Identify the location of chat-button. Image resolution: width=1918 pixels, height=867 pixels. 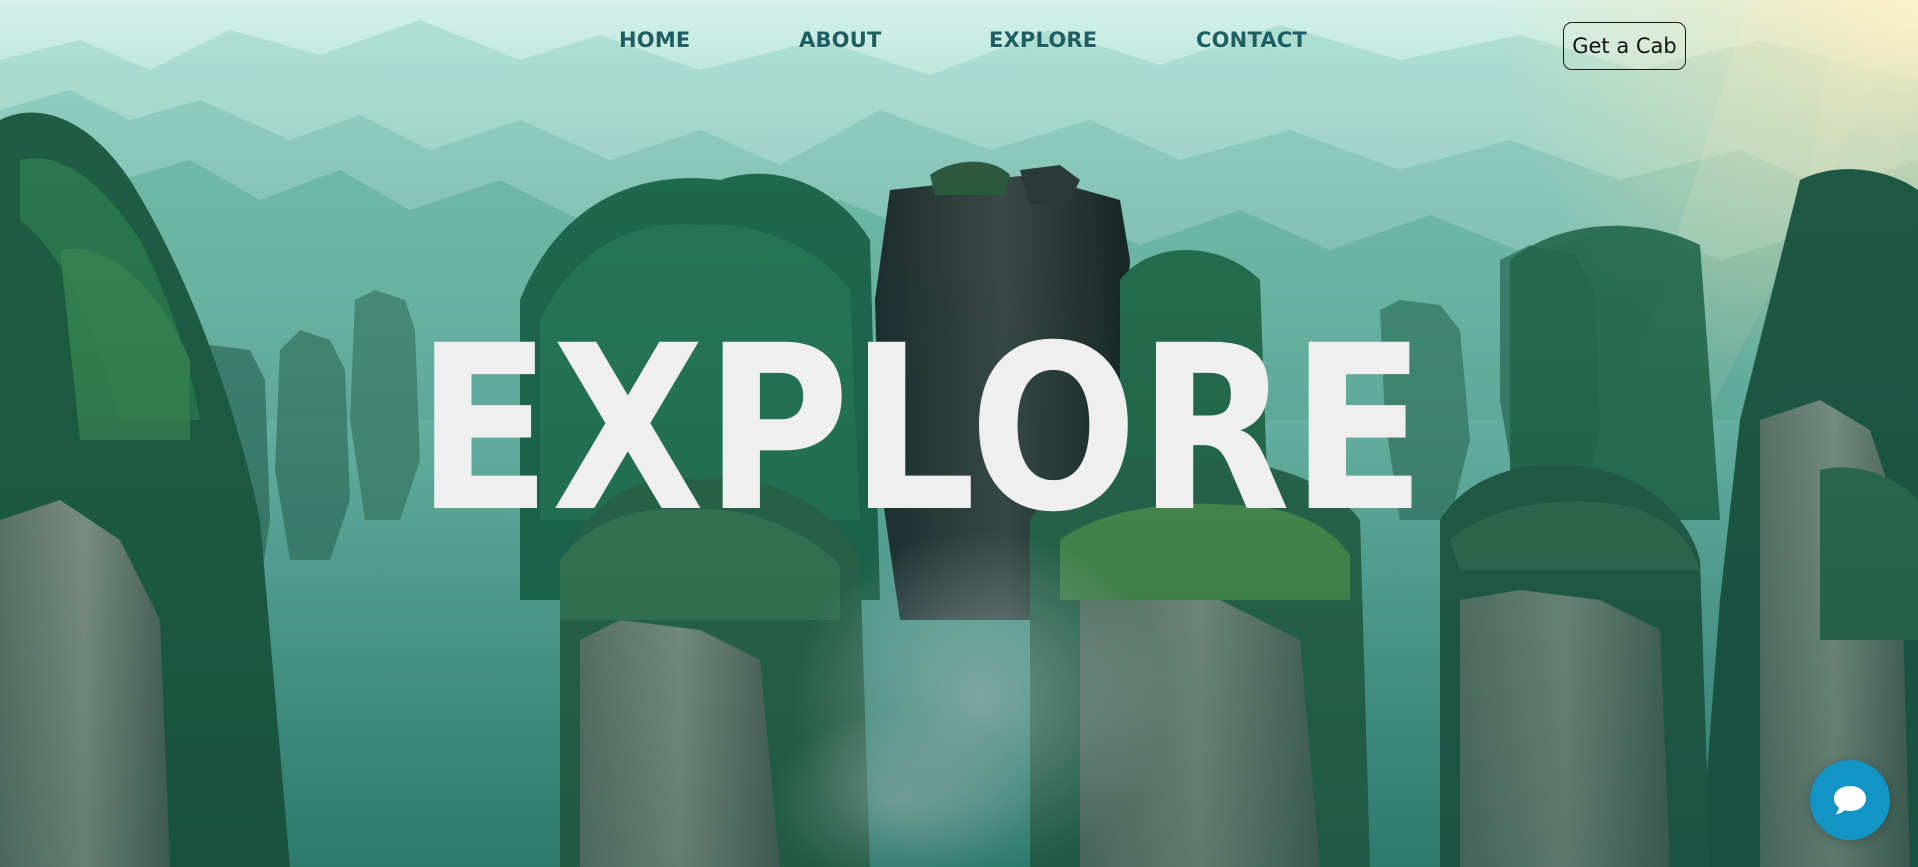
(1850, 800).